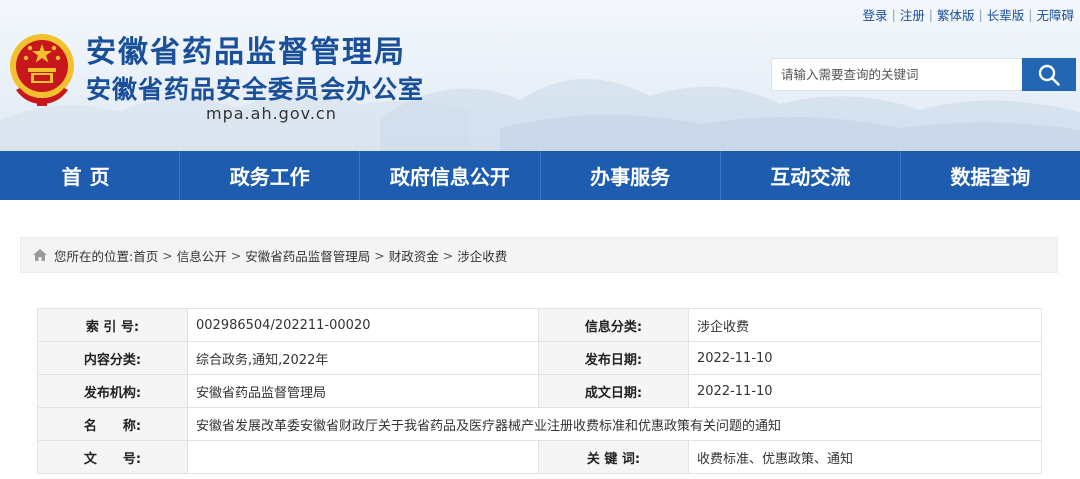 This screenshot has width=1080, height=479. I want to click on site-domain: mpa.ah.gov.cn, so click(271, 113).